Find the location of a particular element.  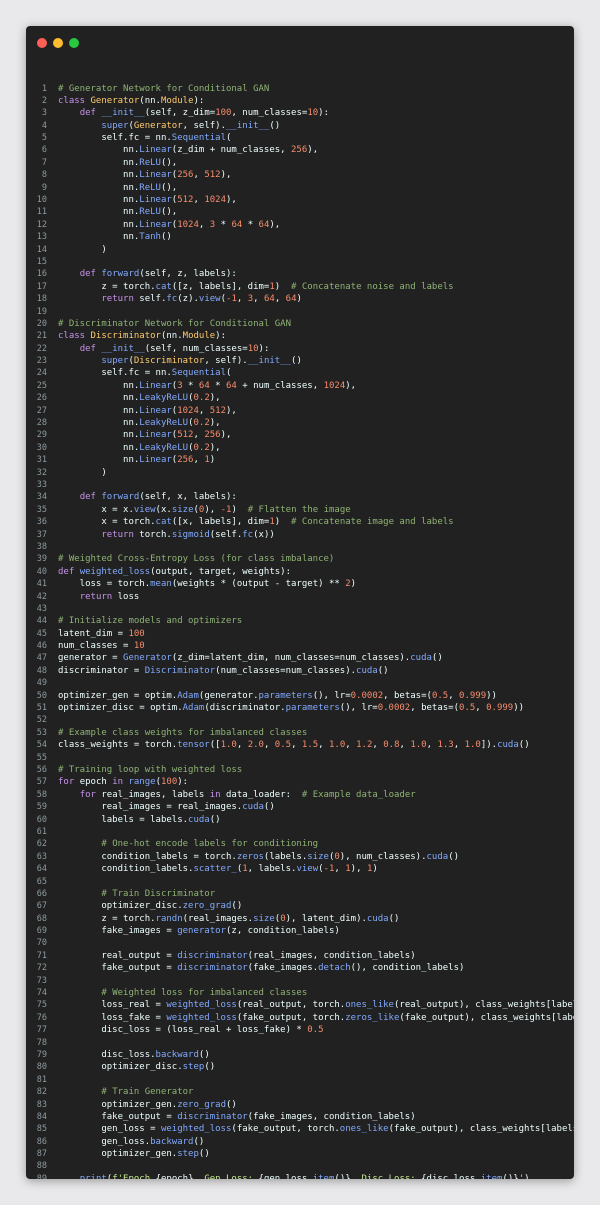

code-token: (num_classes=num_classes). is located at coordinates (286, 670).